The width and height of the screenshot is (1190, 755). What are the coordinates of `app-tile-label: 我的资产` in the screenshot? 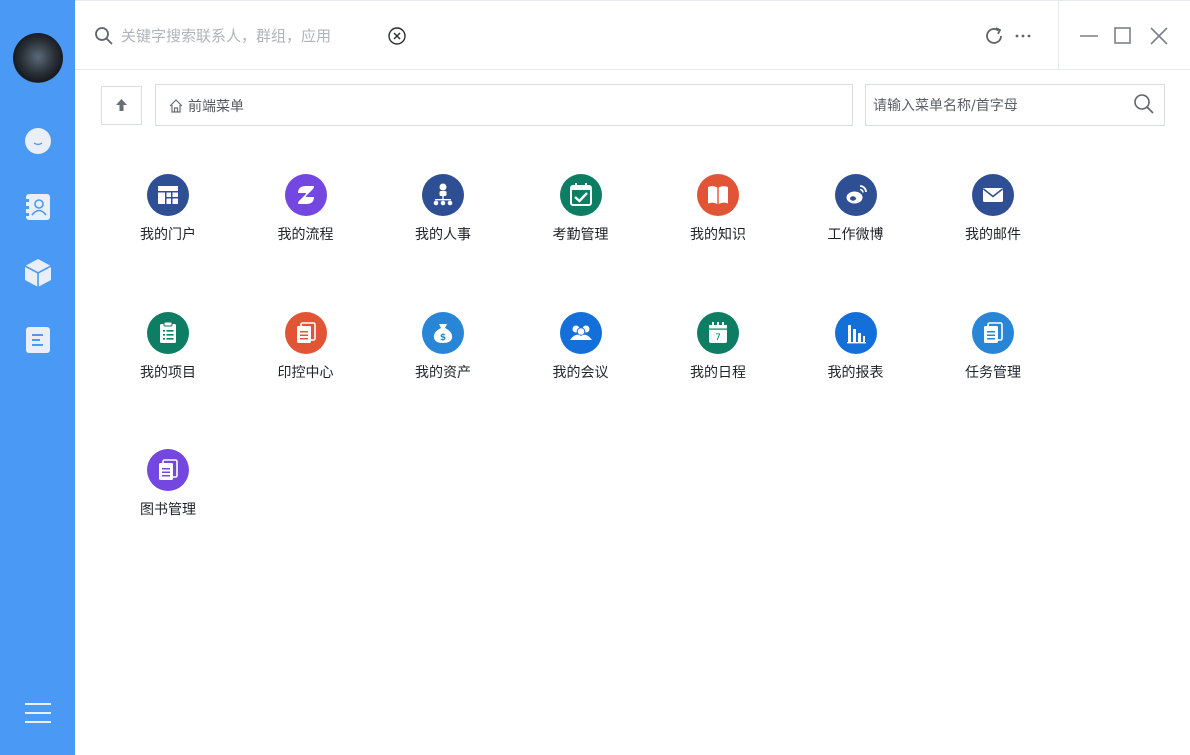 It's located at (443, 372).